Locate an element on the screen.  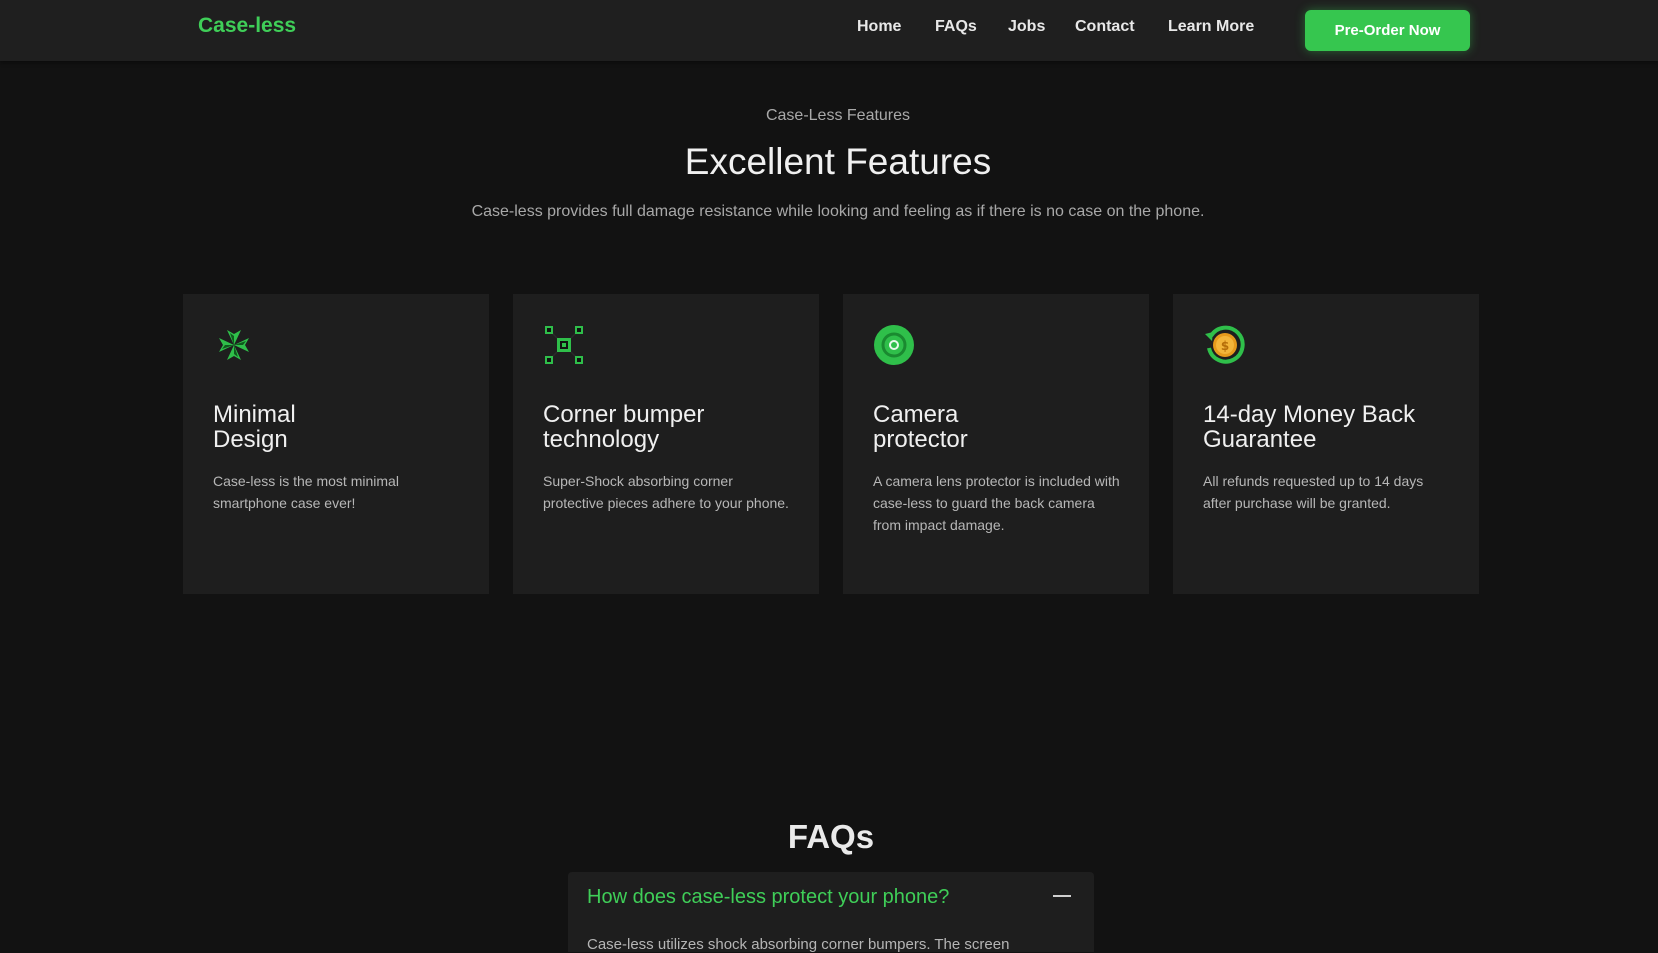
circuit-icon is located at coordinates (564, 345).